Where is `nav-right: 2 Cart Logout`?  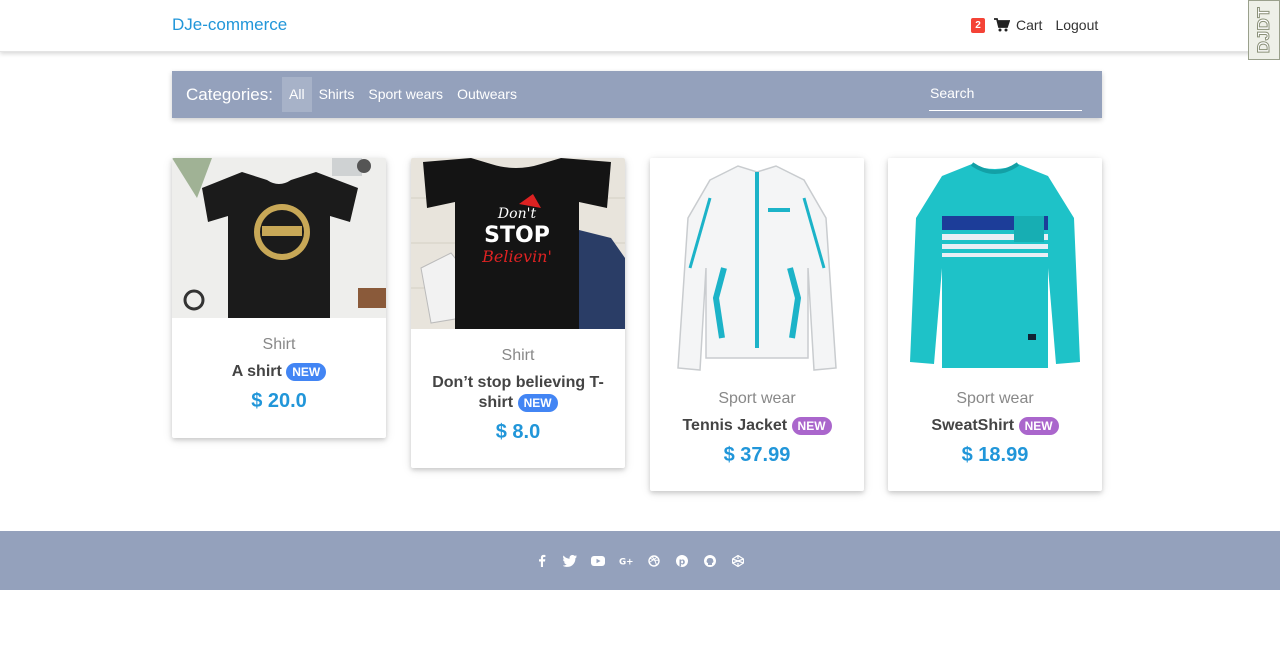 nav-right: 2 Cart Logout is located at coordinates (1034, 24).